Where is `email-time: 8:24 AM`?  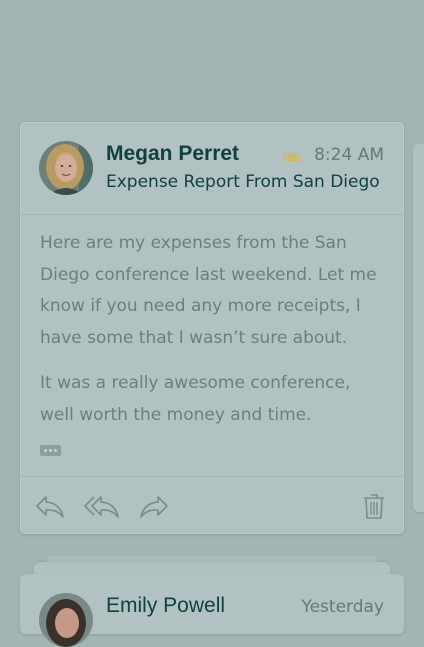 email-time: 8:24 AM is located at coordinates (349, 155).